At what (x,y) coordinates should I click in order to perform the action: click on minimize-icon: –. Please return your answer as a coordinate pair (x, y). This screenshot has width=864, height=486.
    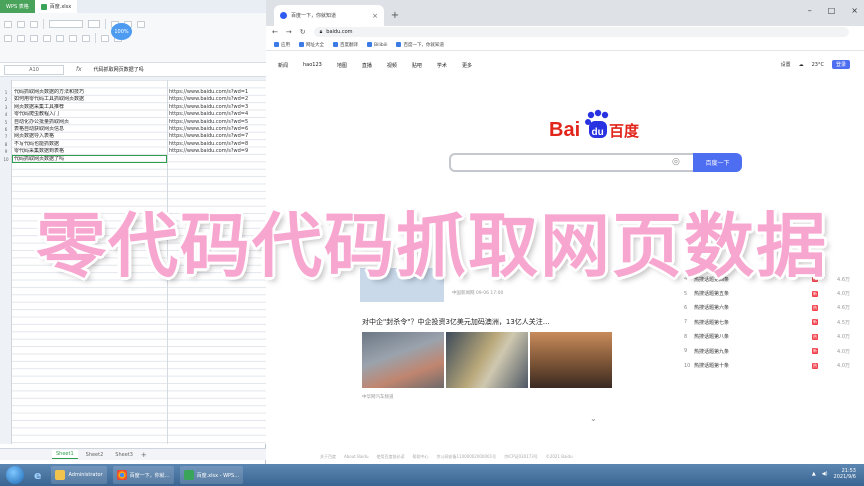
    Looking at the image, I should click on (810, 10).